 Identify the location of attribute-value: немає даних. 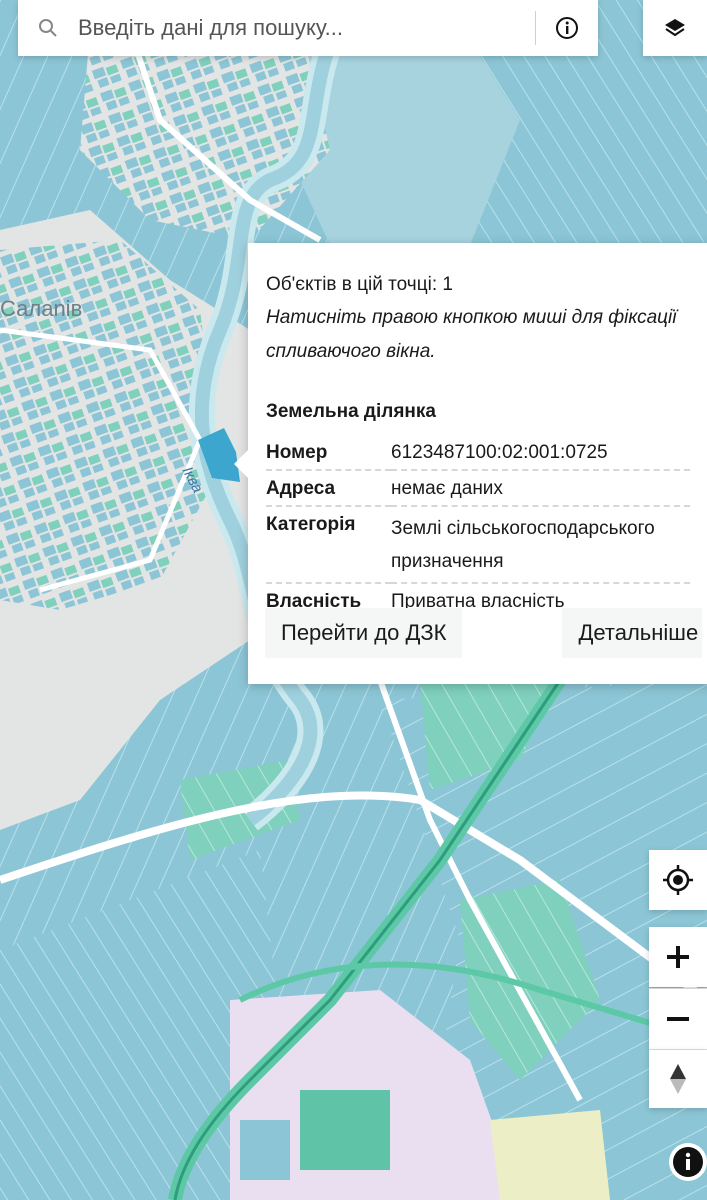
(540, 488).